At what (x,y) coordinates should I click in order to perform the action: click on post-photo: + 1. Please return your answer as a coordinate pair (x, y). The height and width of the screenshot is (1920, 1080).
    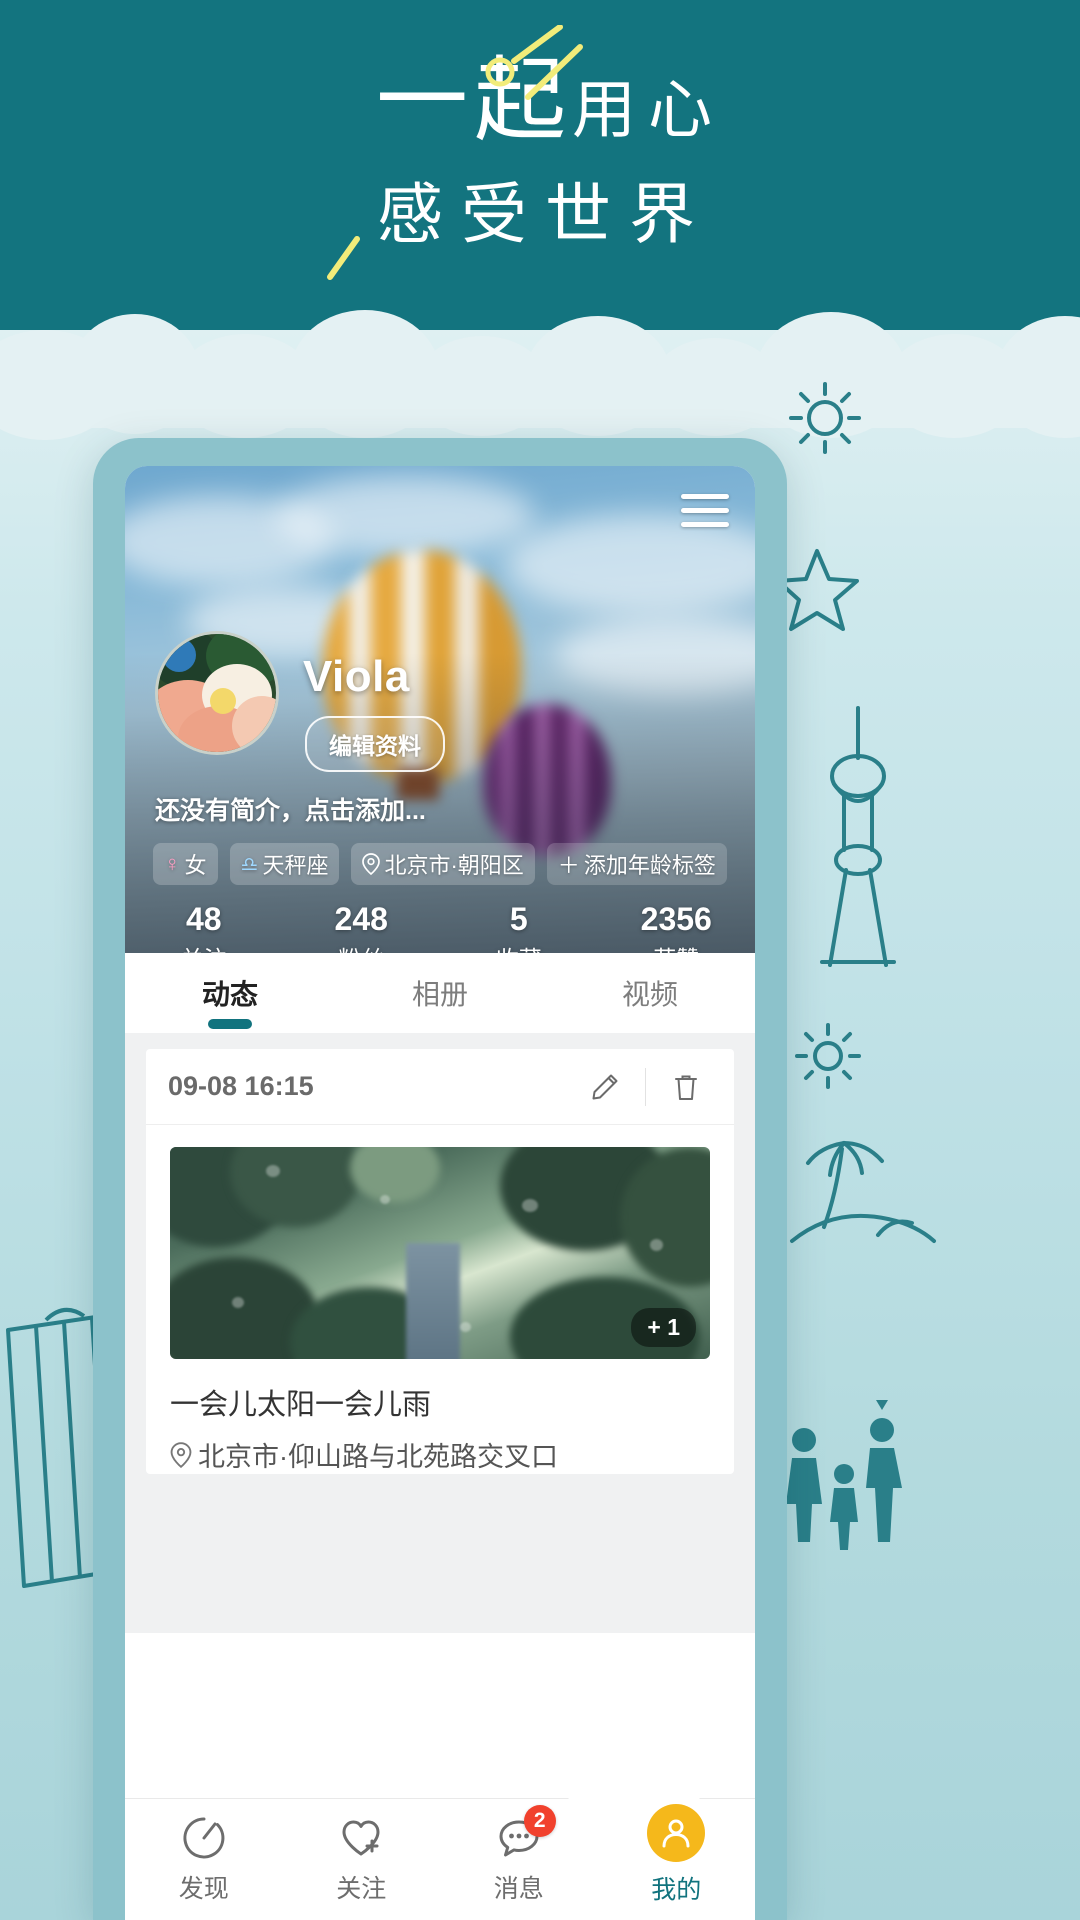
    Looking at the image, I should click on (440, 1253).